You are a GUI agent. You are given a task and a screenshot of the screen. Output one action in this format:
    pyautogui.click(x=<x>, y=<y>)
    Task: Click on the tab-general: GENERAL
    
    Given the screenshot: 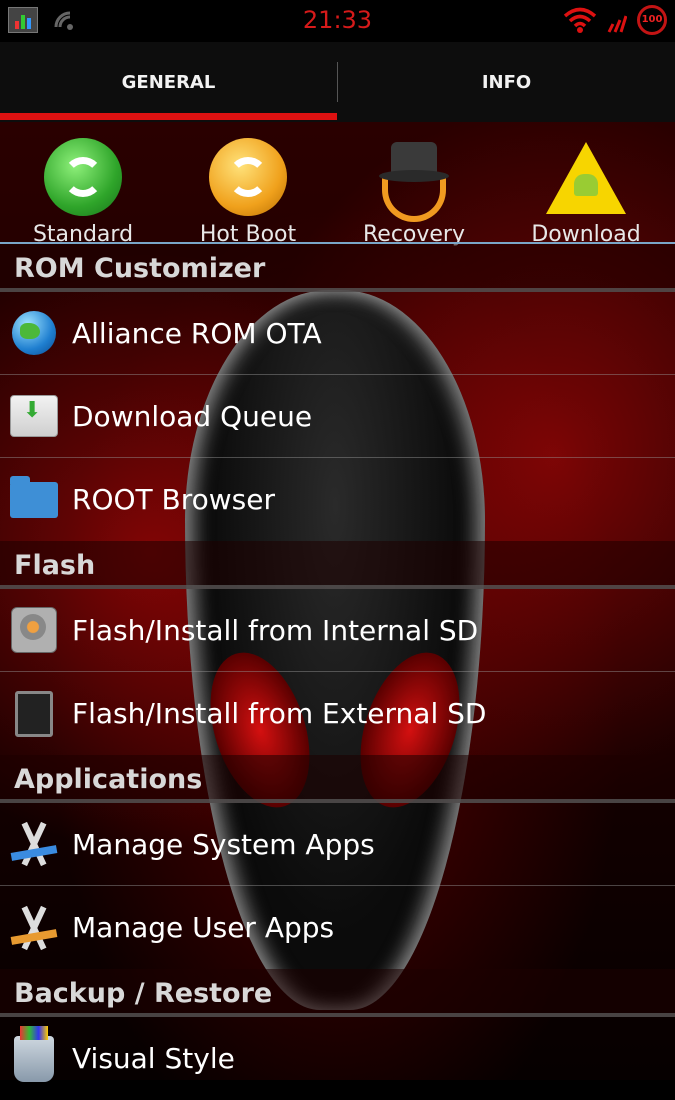 What is the action you would take?
    pyautogui.click(x=168, y=82)
    